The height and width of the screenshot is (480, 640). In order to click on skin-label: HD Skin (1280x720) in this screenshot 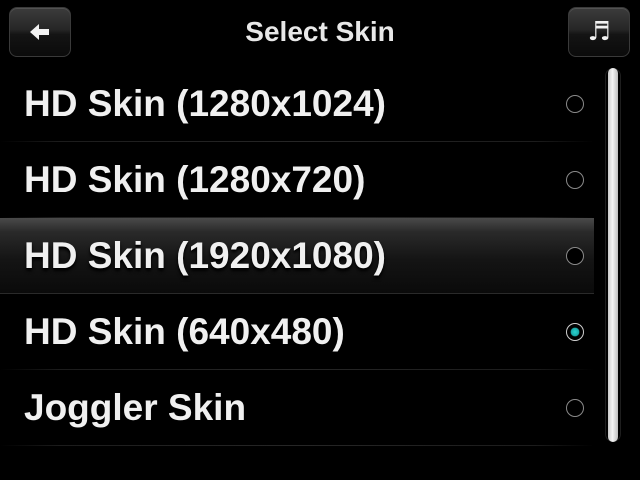, I will do `click(195, 179)`.